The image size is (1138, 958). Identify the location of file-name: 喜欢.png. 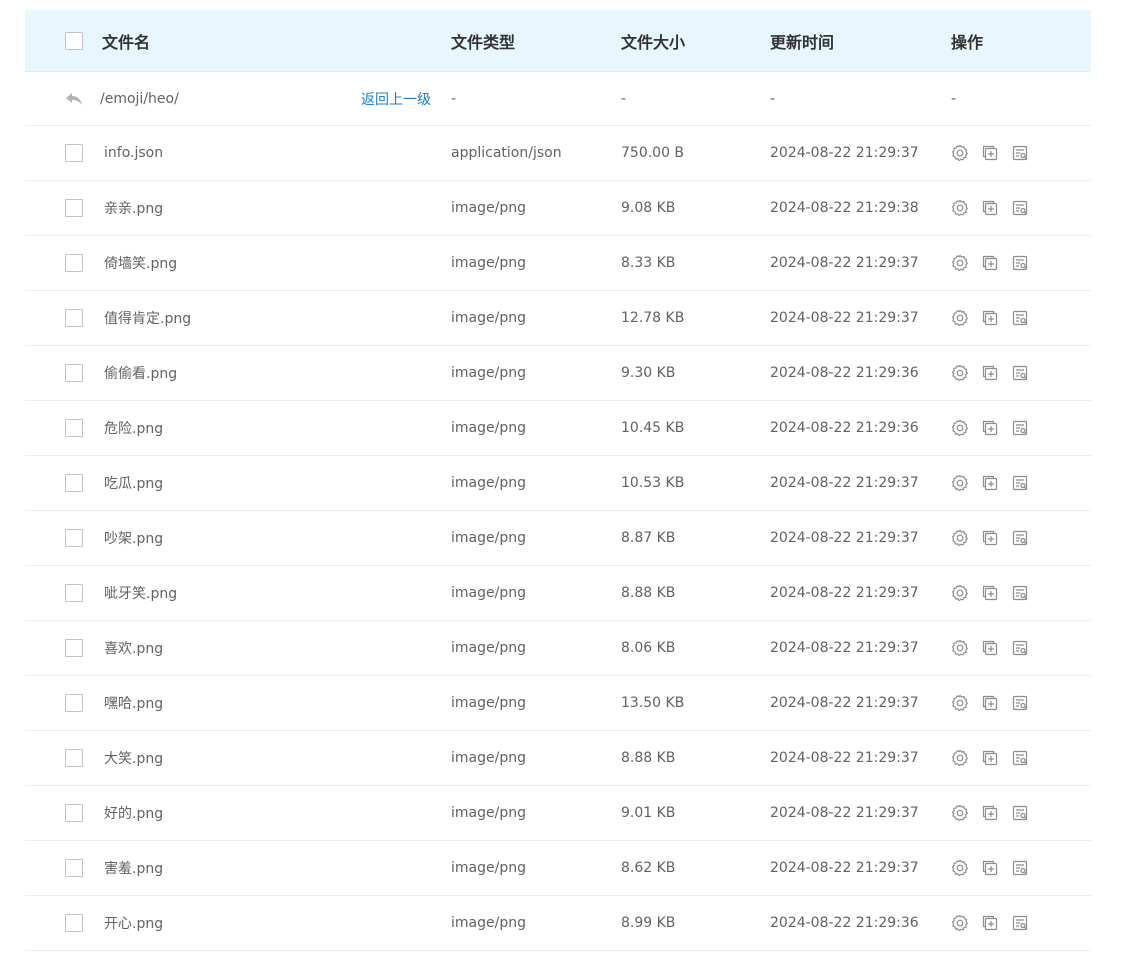
(133, 648).